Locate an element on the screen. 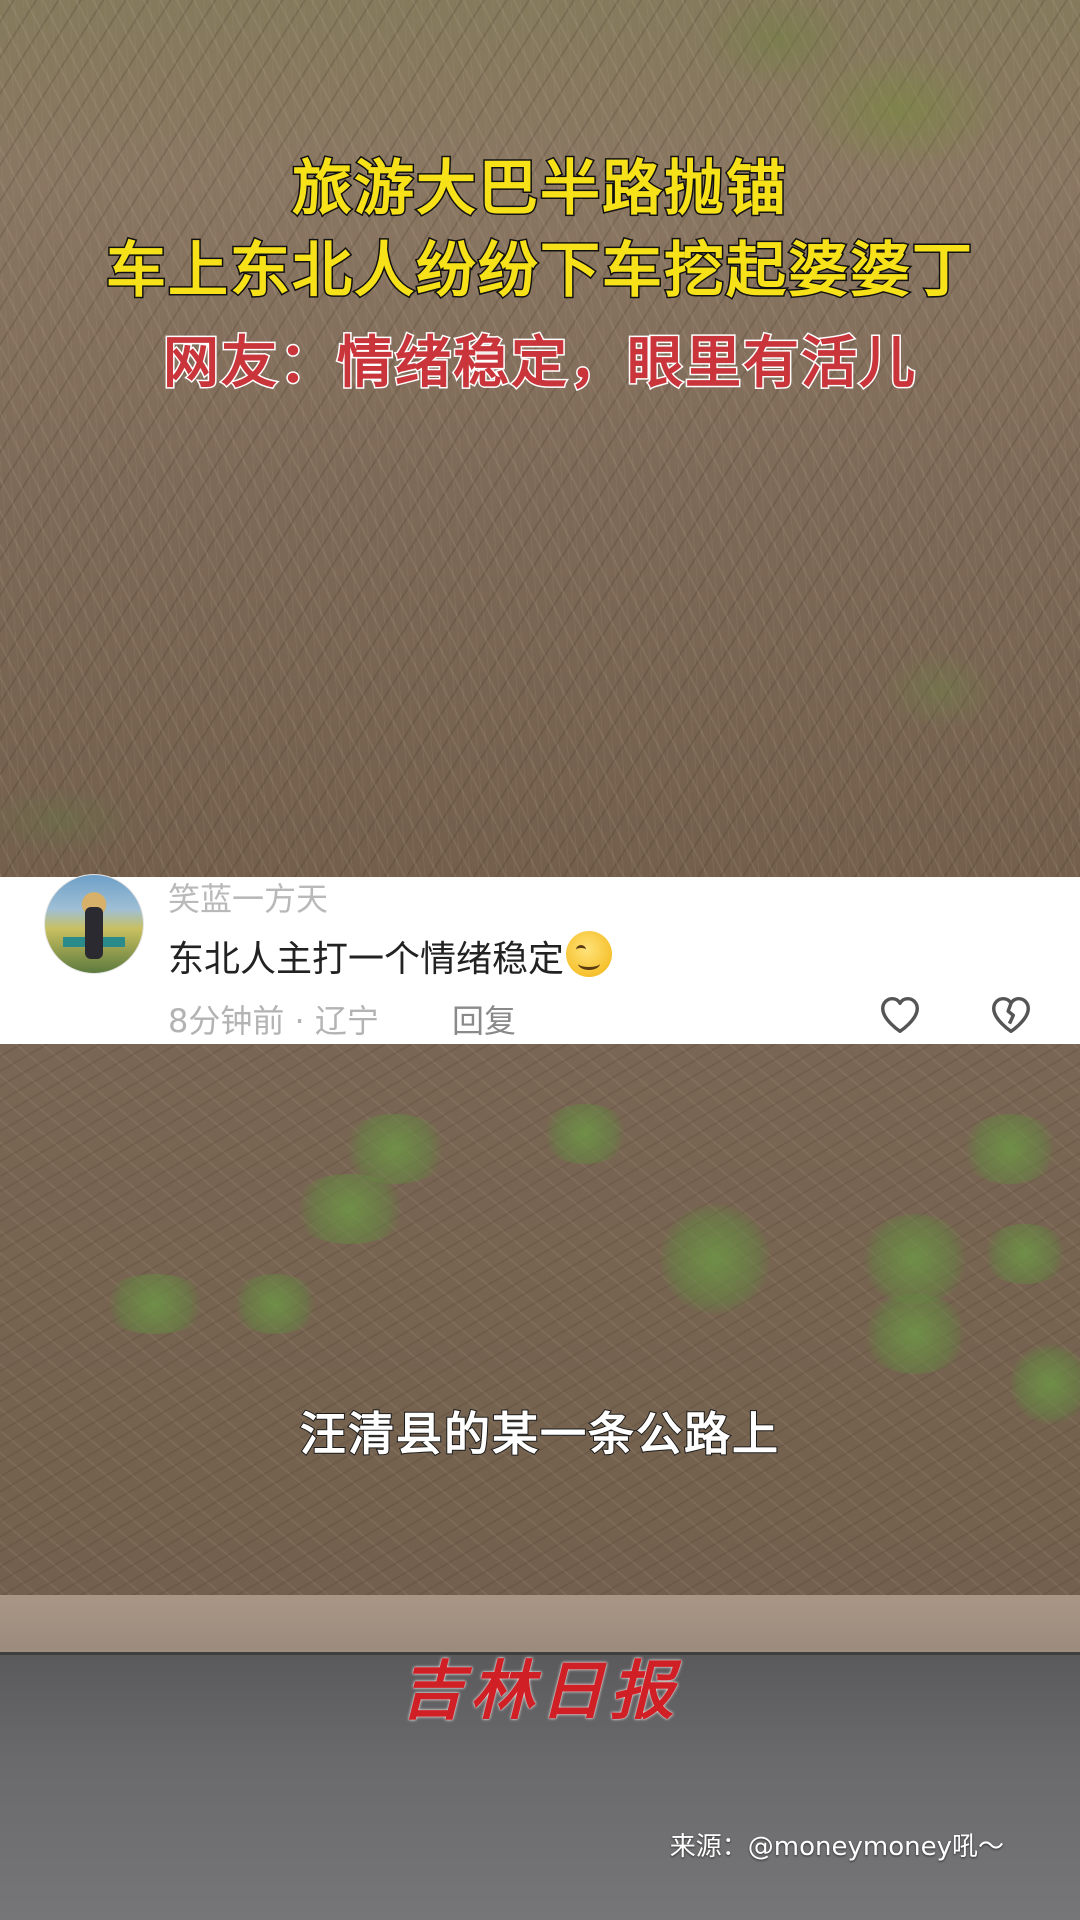  avatar-figure is located at coordinates (94, 933).